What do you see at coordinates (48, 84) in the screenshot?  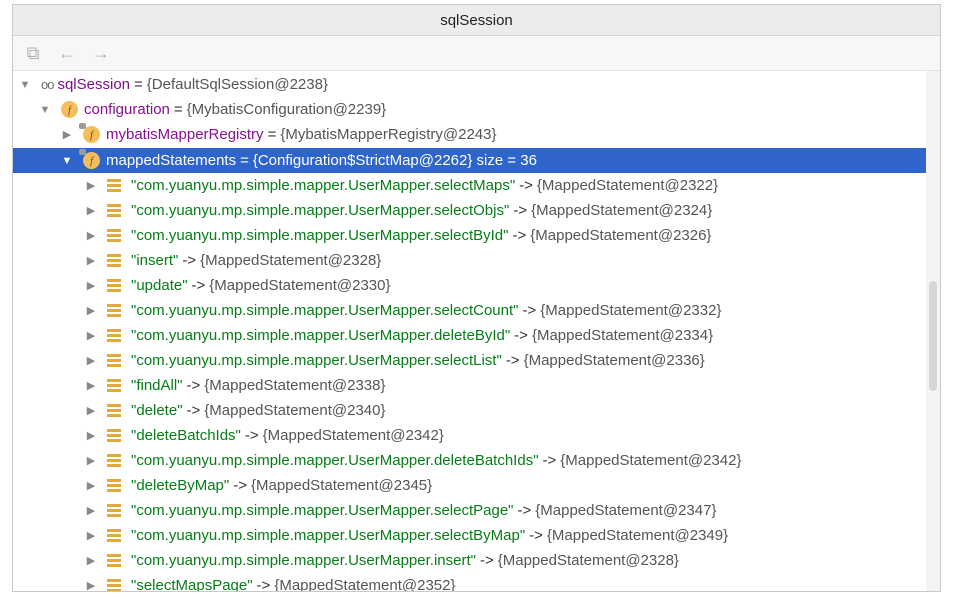 I see `watch-glasses-icon: oo` at bounding box center [48, 84].